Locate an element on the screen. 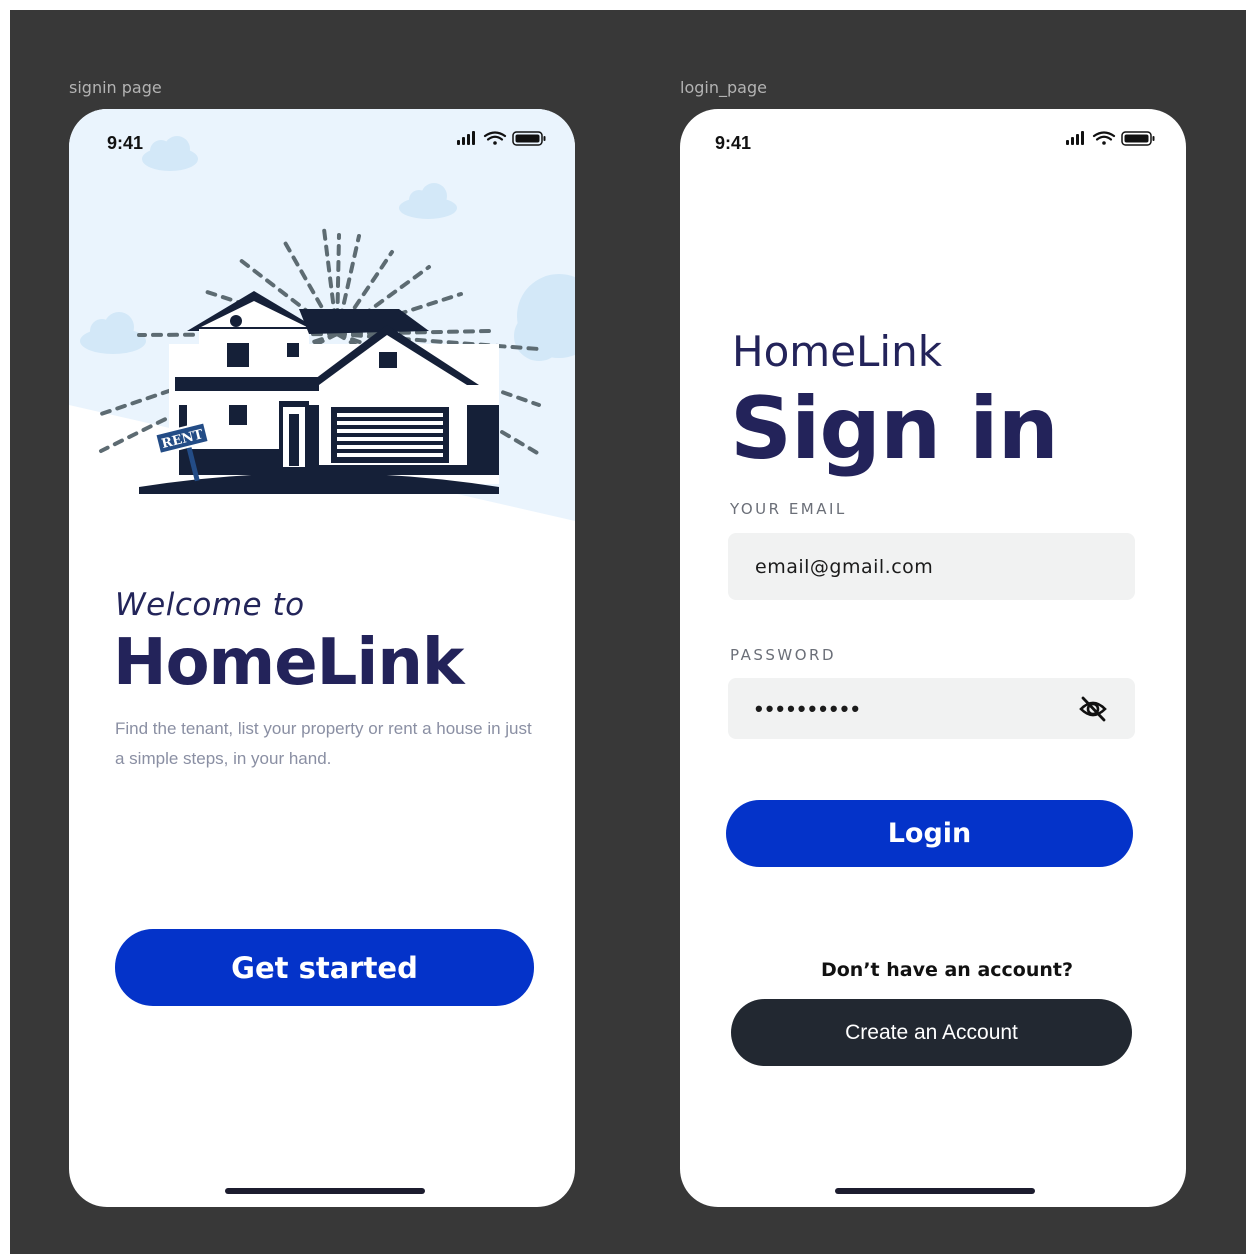 The width and height of the screenshot is (1246, 1254). brand-label: HomeLink is located at coordinates (837, 351).